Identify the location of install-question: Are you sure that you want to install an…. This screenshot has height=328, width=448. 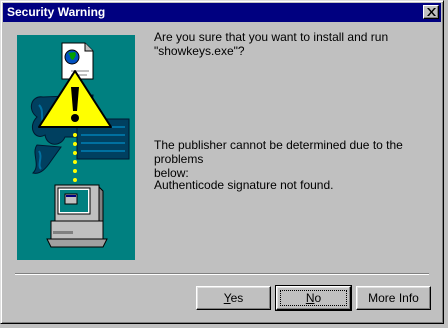
(294, 44).